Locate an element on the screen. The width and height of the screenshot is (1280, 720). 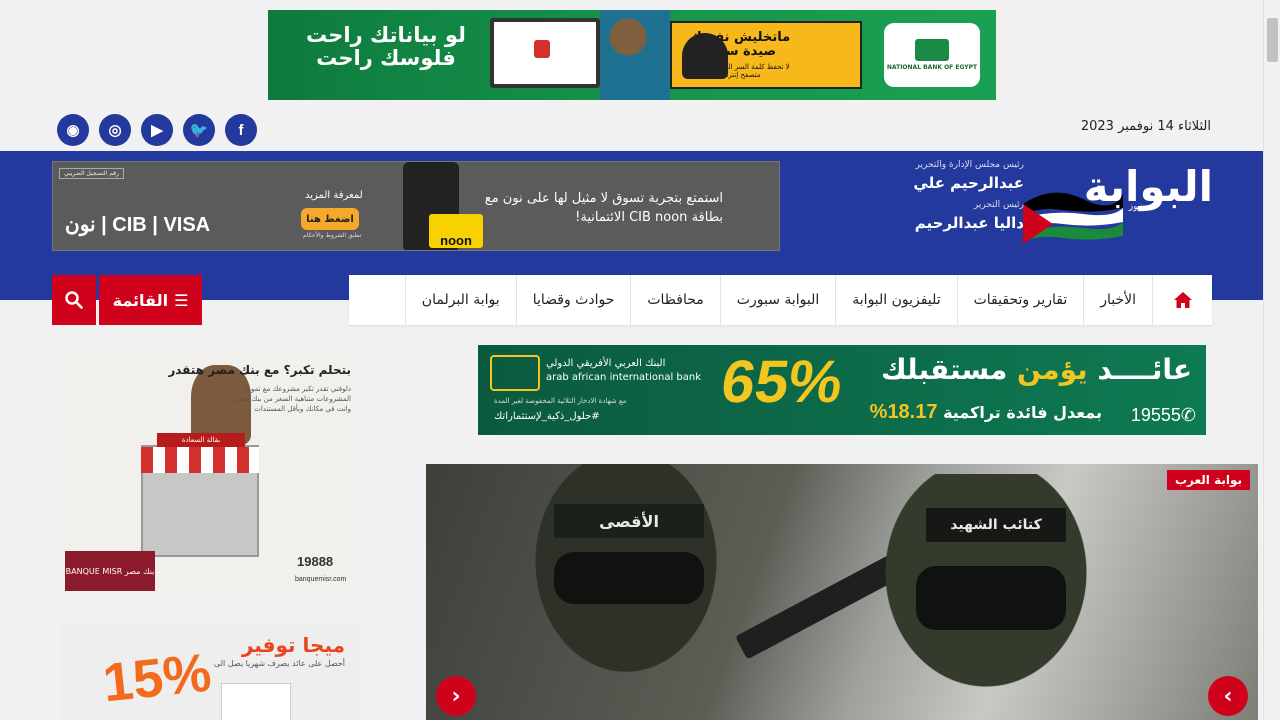
site-logo: البوابة نيوز is located at coordinates (1118, 203).